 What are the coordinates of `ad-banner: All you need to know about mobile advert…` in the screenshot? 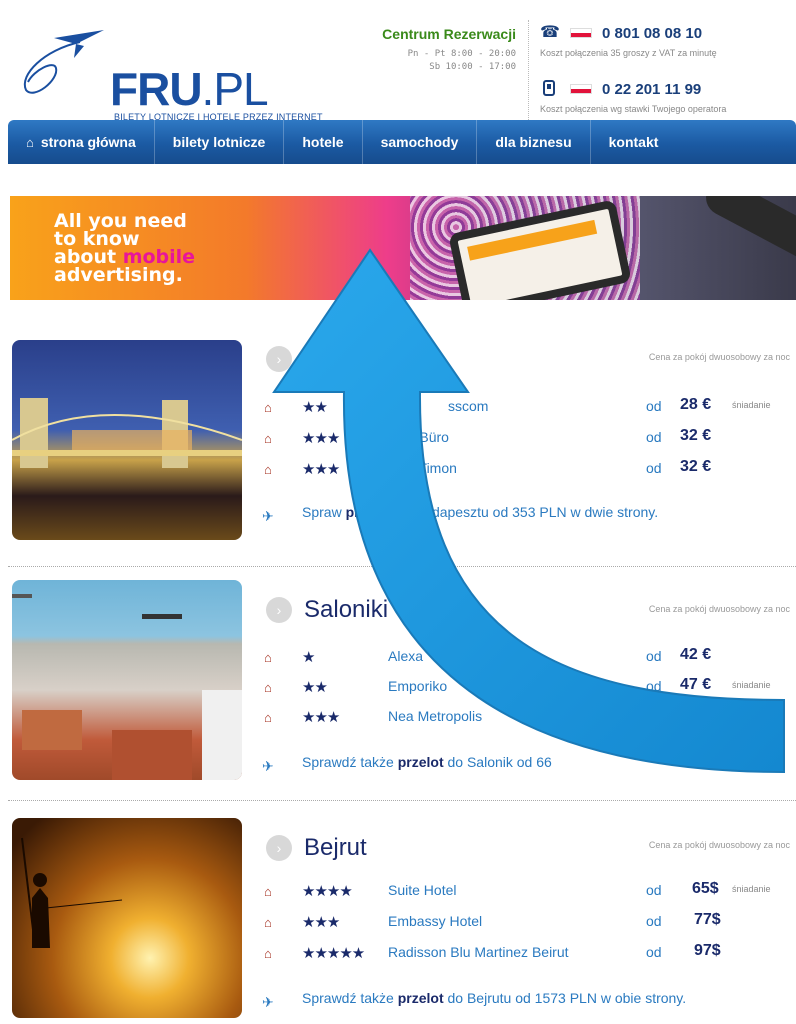 It's located at (403, 248).